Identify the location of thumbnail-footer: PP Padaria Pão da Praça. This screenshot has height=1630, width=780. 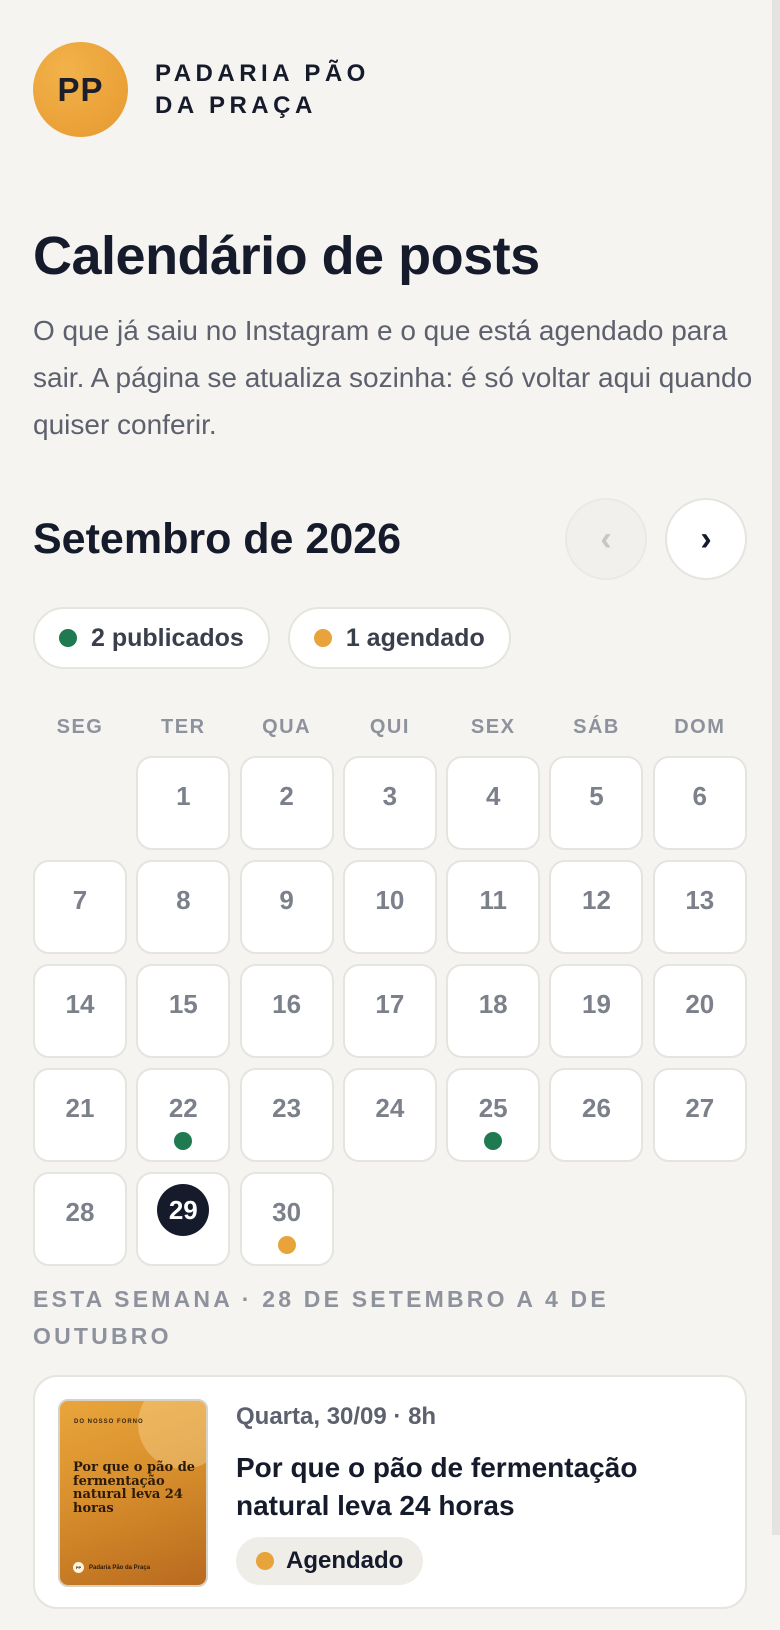
(111, 1567).